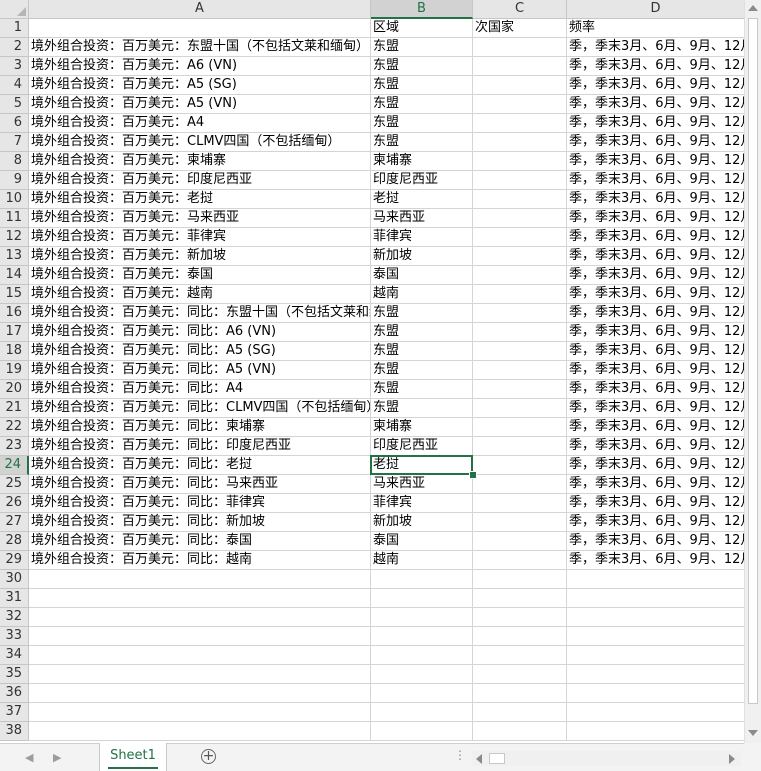 The image size is (761, 771). Describe the element at coordinates (520, 731) in the screenshot. I see `cell-c38` at that location.